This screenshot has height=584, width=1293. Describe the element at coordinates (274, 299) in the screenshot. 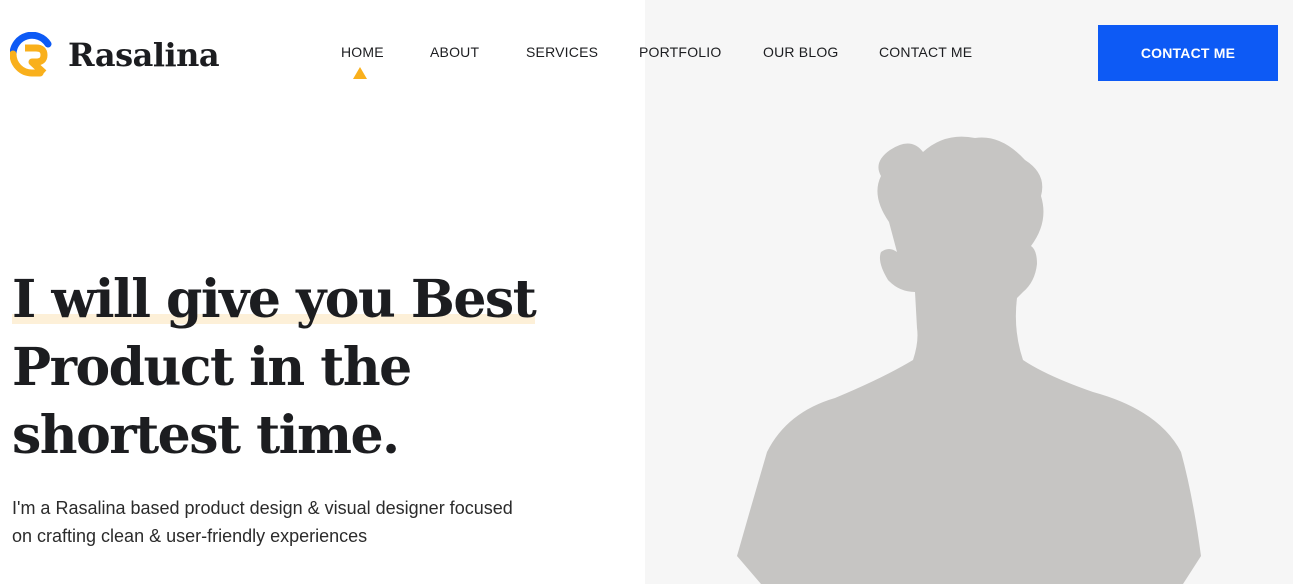

I see `hero-title-highlight: I will give you Best` at that location.